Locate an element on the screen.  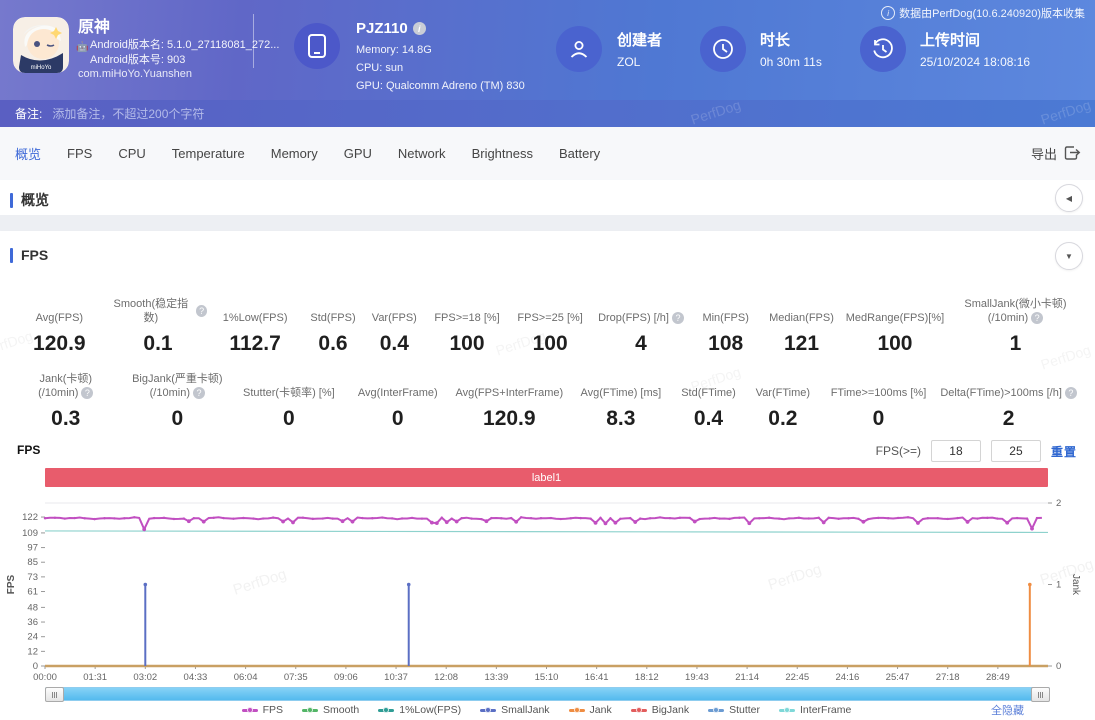
tab-CPU: CPU is located at coordinates (131, 153).